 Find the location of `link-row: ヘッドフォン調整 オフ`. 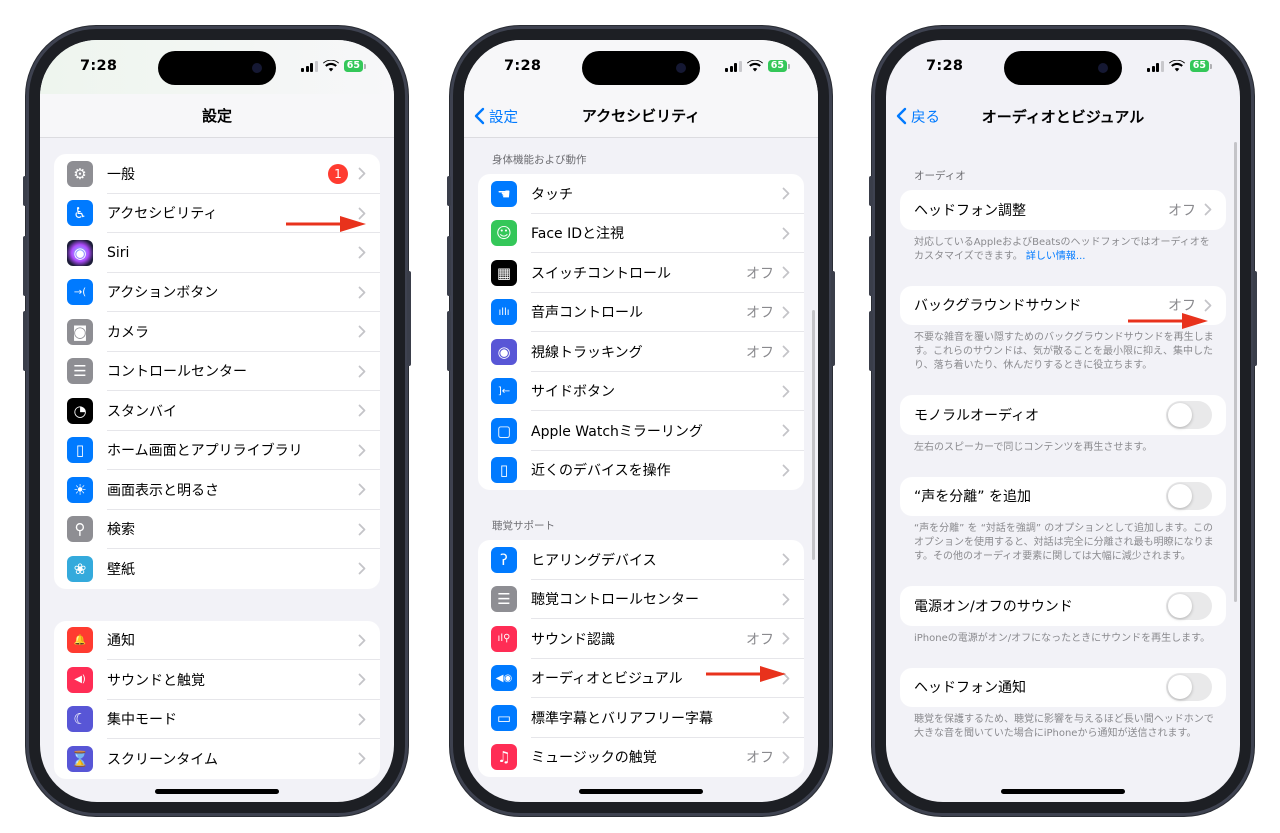

link-row: ヘッドフォン調整 オフ is located at coordinates (1063, 210).